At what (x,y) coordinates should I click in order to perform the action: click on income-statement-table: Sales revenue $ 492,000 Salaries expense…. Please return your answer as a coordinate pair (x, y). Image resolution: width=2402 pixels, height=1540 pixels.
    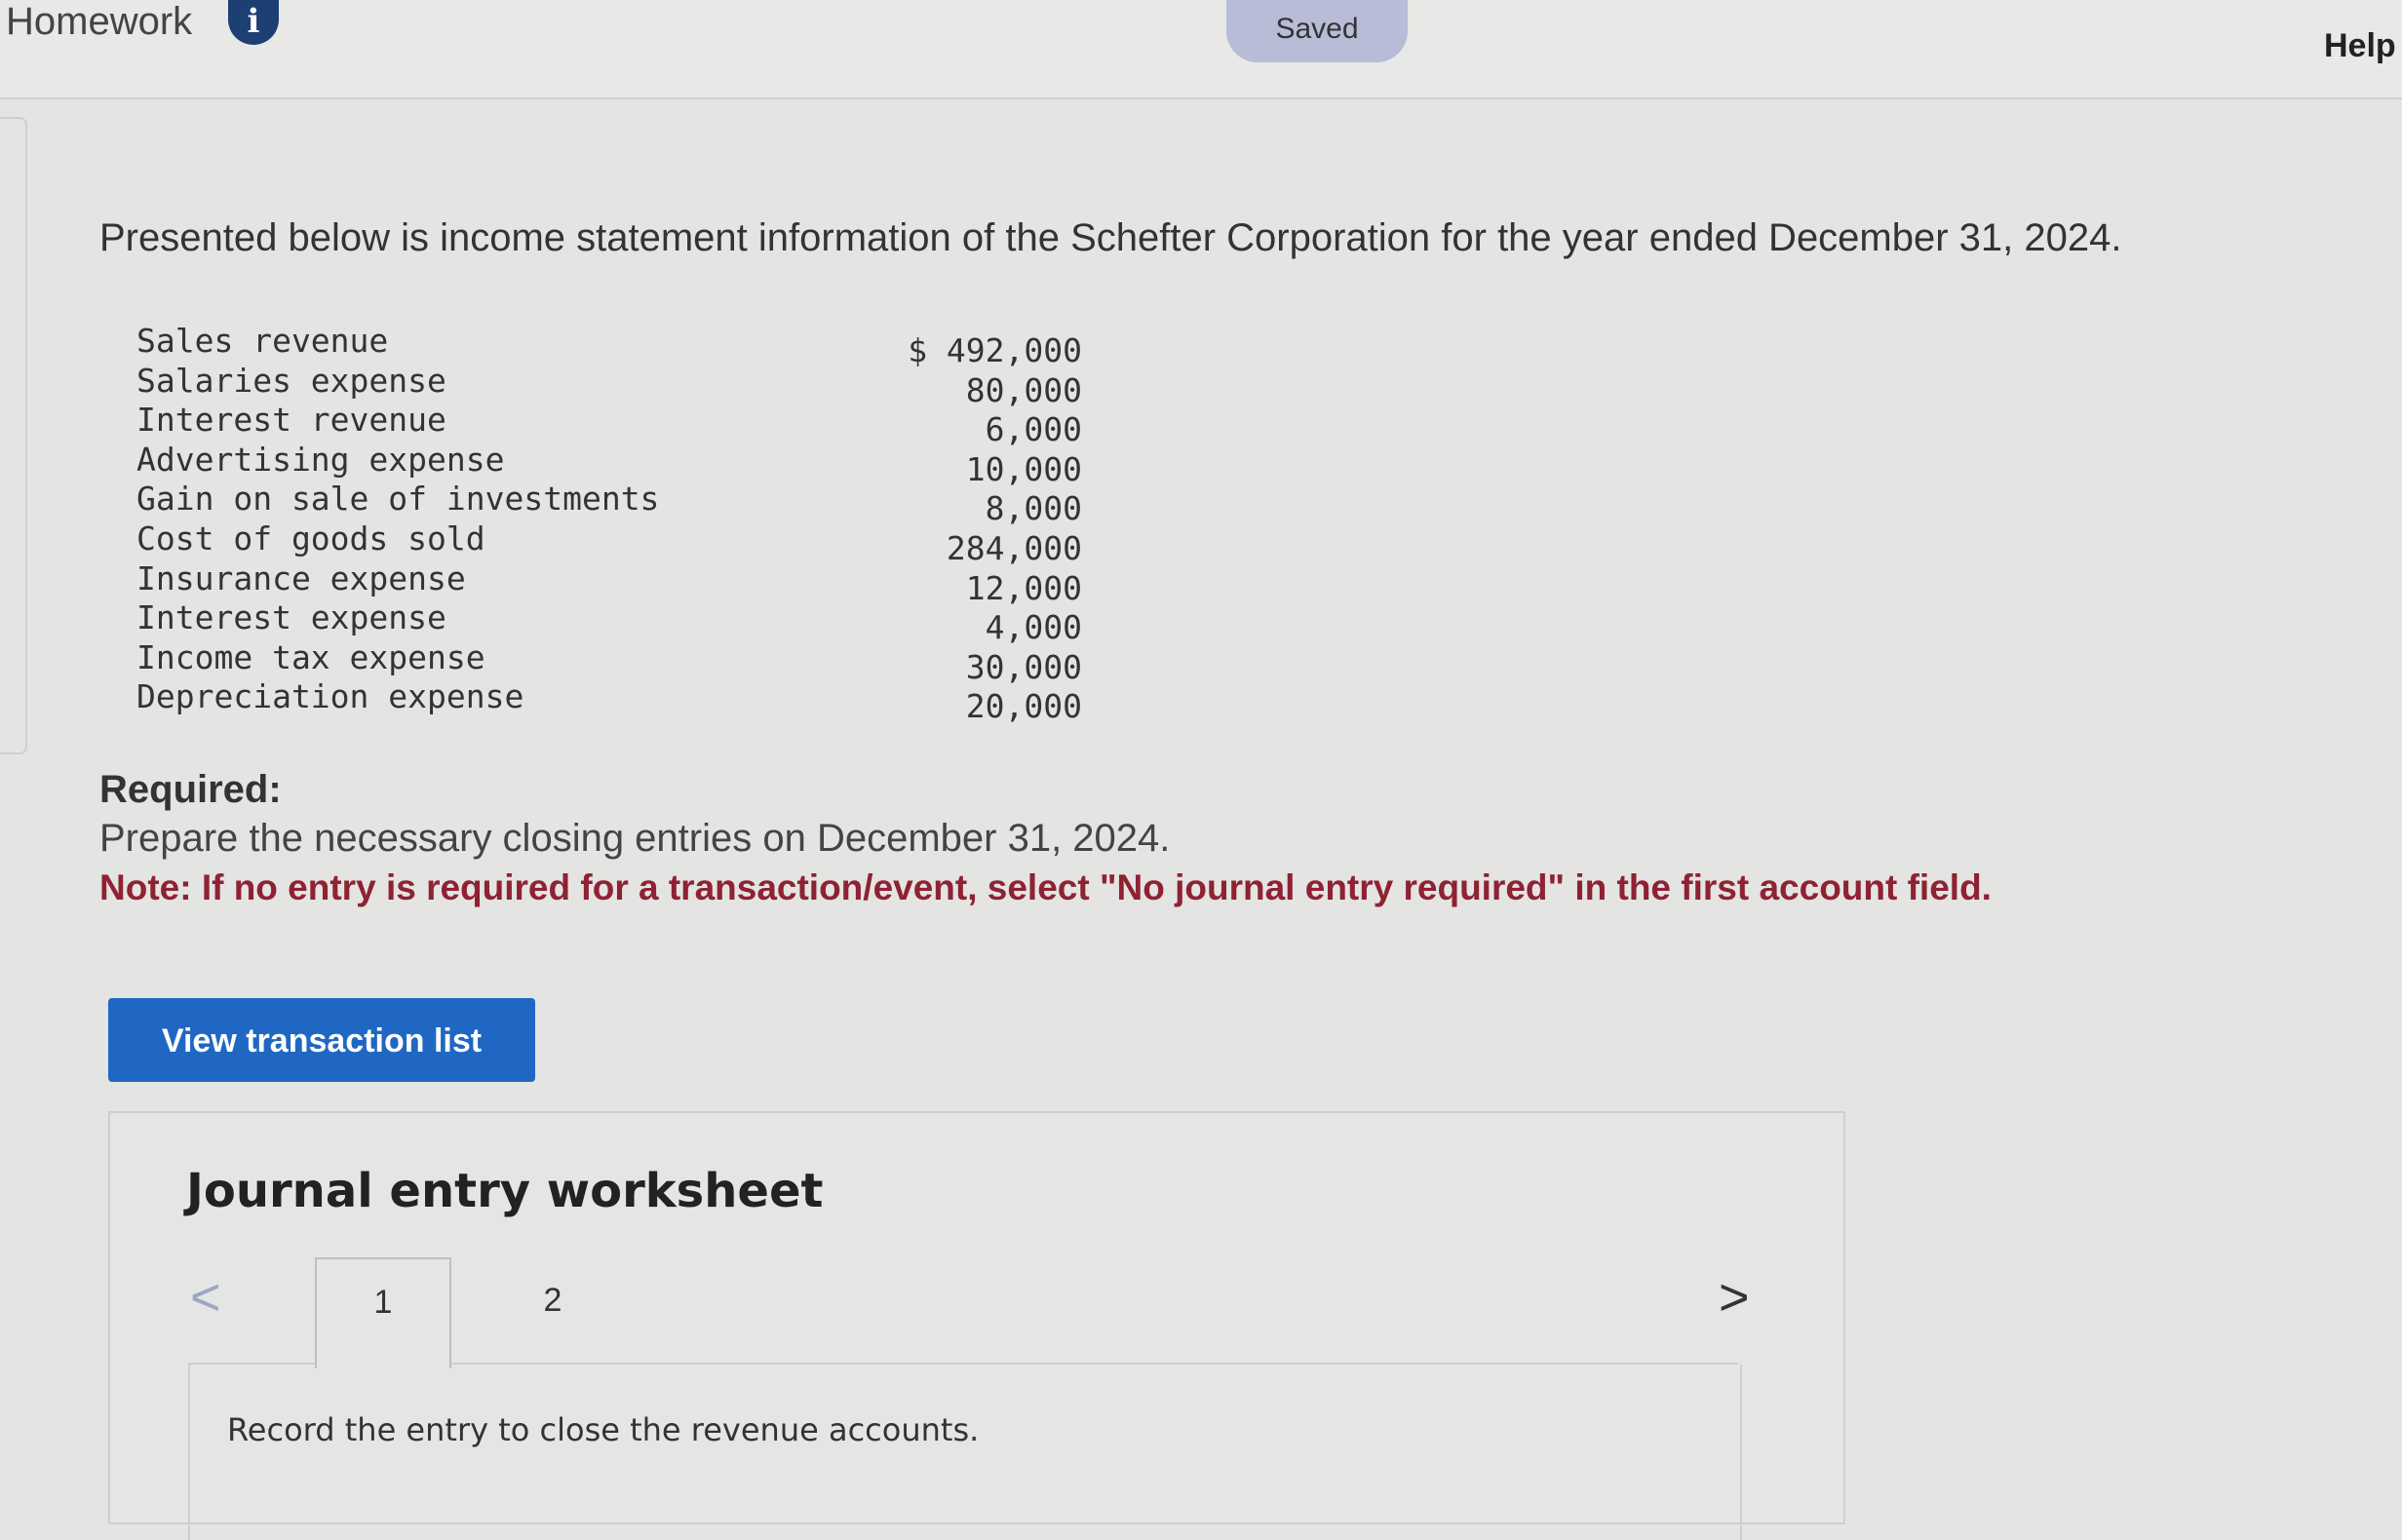
    Looking at the image, I should click on (609, 523).